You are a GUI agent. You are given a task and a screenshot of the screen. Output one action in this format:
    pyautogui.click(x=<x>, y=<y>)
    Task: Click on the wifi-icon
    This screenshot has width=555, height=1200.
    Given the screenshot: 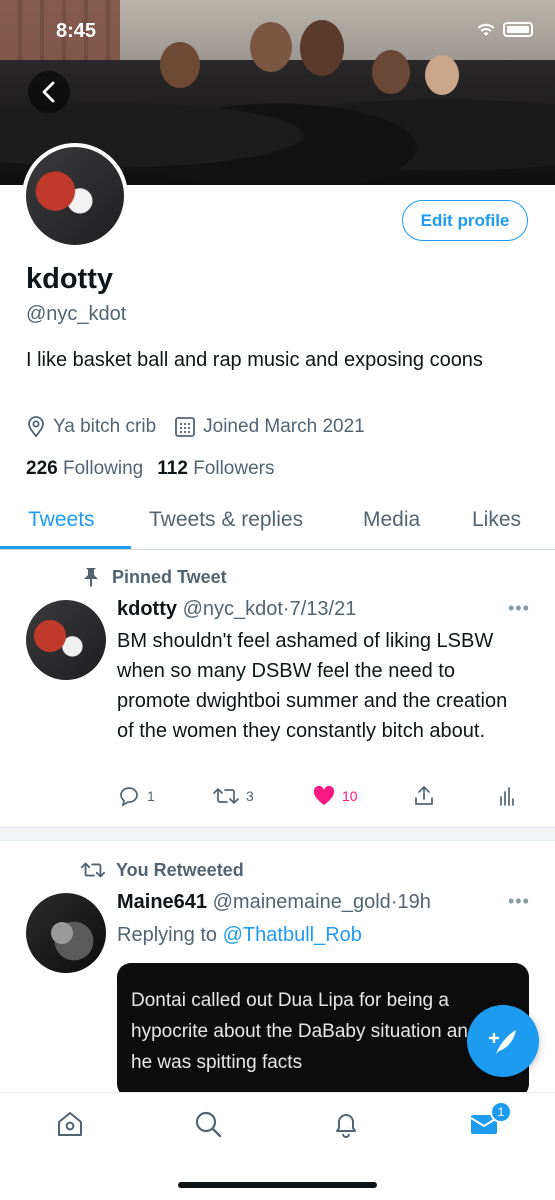 What is the action you would take?
    pyautogui.click(x=486, y=29)
    